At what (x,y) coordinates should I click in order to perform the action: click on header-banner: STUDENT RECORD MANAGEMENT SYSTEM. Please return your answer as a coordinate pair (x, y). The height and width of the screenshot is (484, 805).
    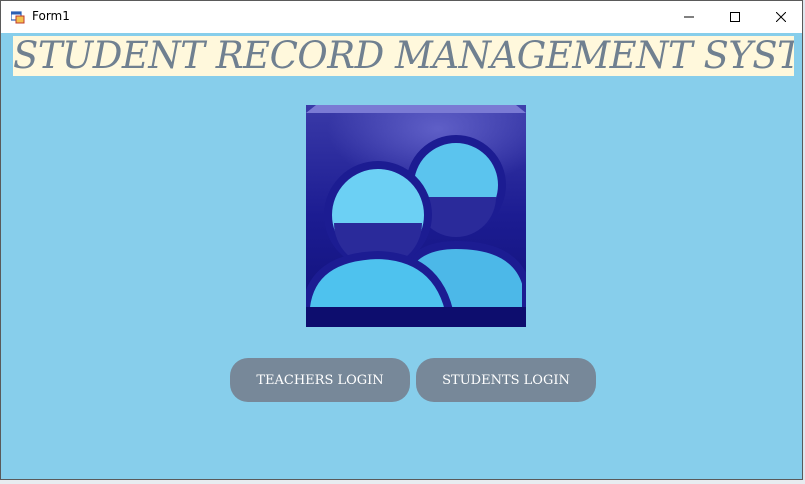
    Looking at the image, I should click on (403, 56).